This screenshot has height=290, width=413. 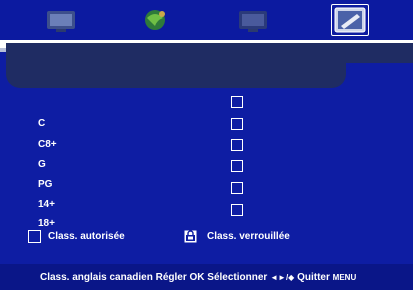 I want to click on tv-screen-icon, so click(x=61, y=21).